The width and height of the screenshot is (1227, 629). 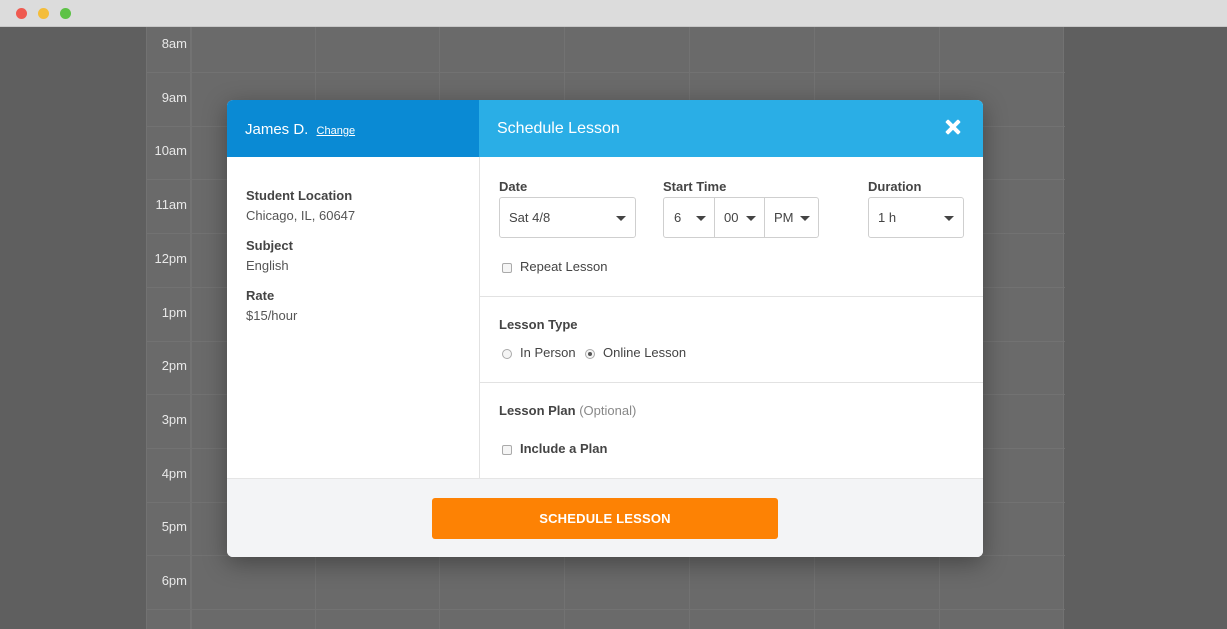 I want to click on include-plan-checkbox, so click(x=507, y=450).